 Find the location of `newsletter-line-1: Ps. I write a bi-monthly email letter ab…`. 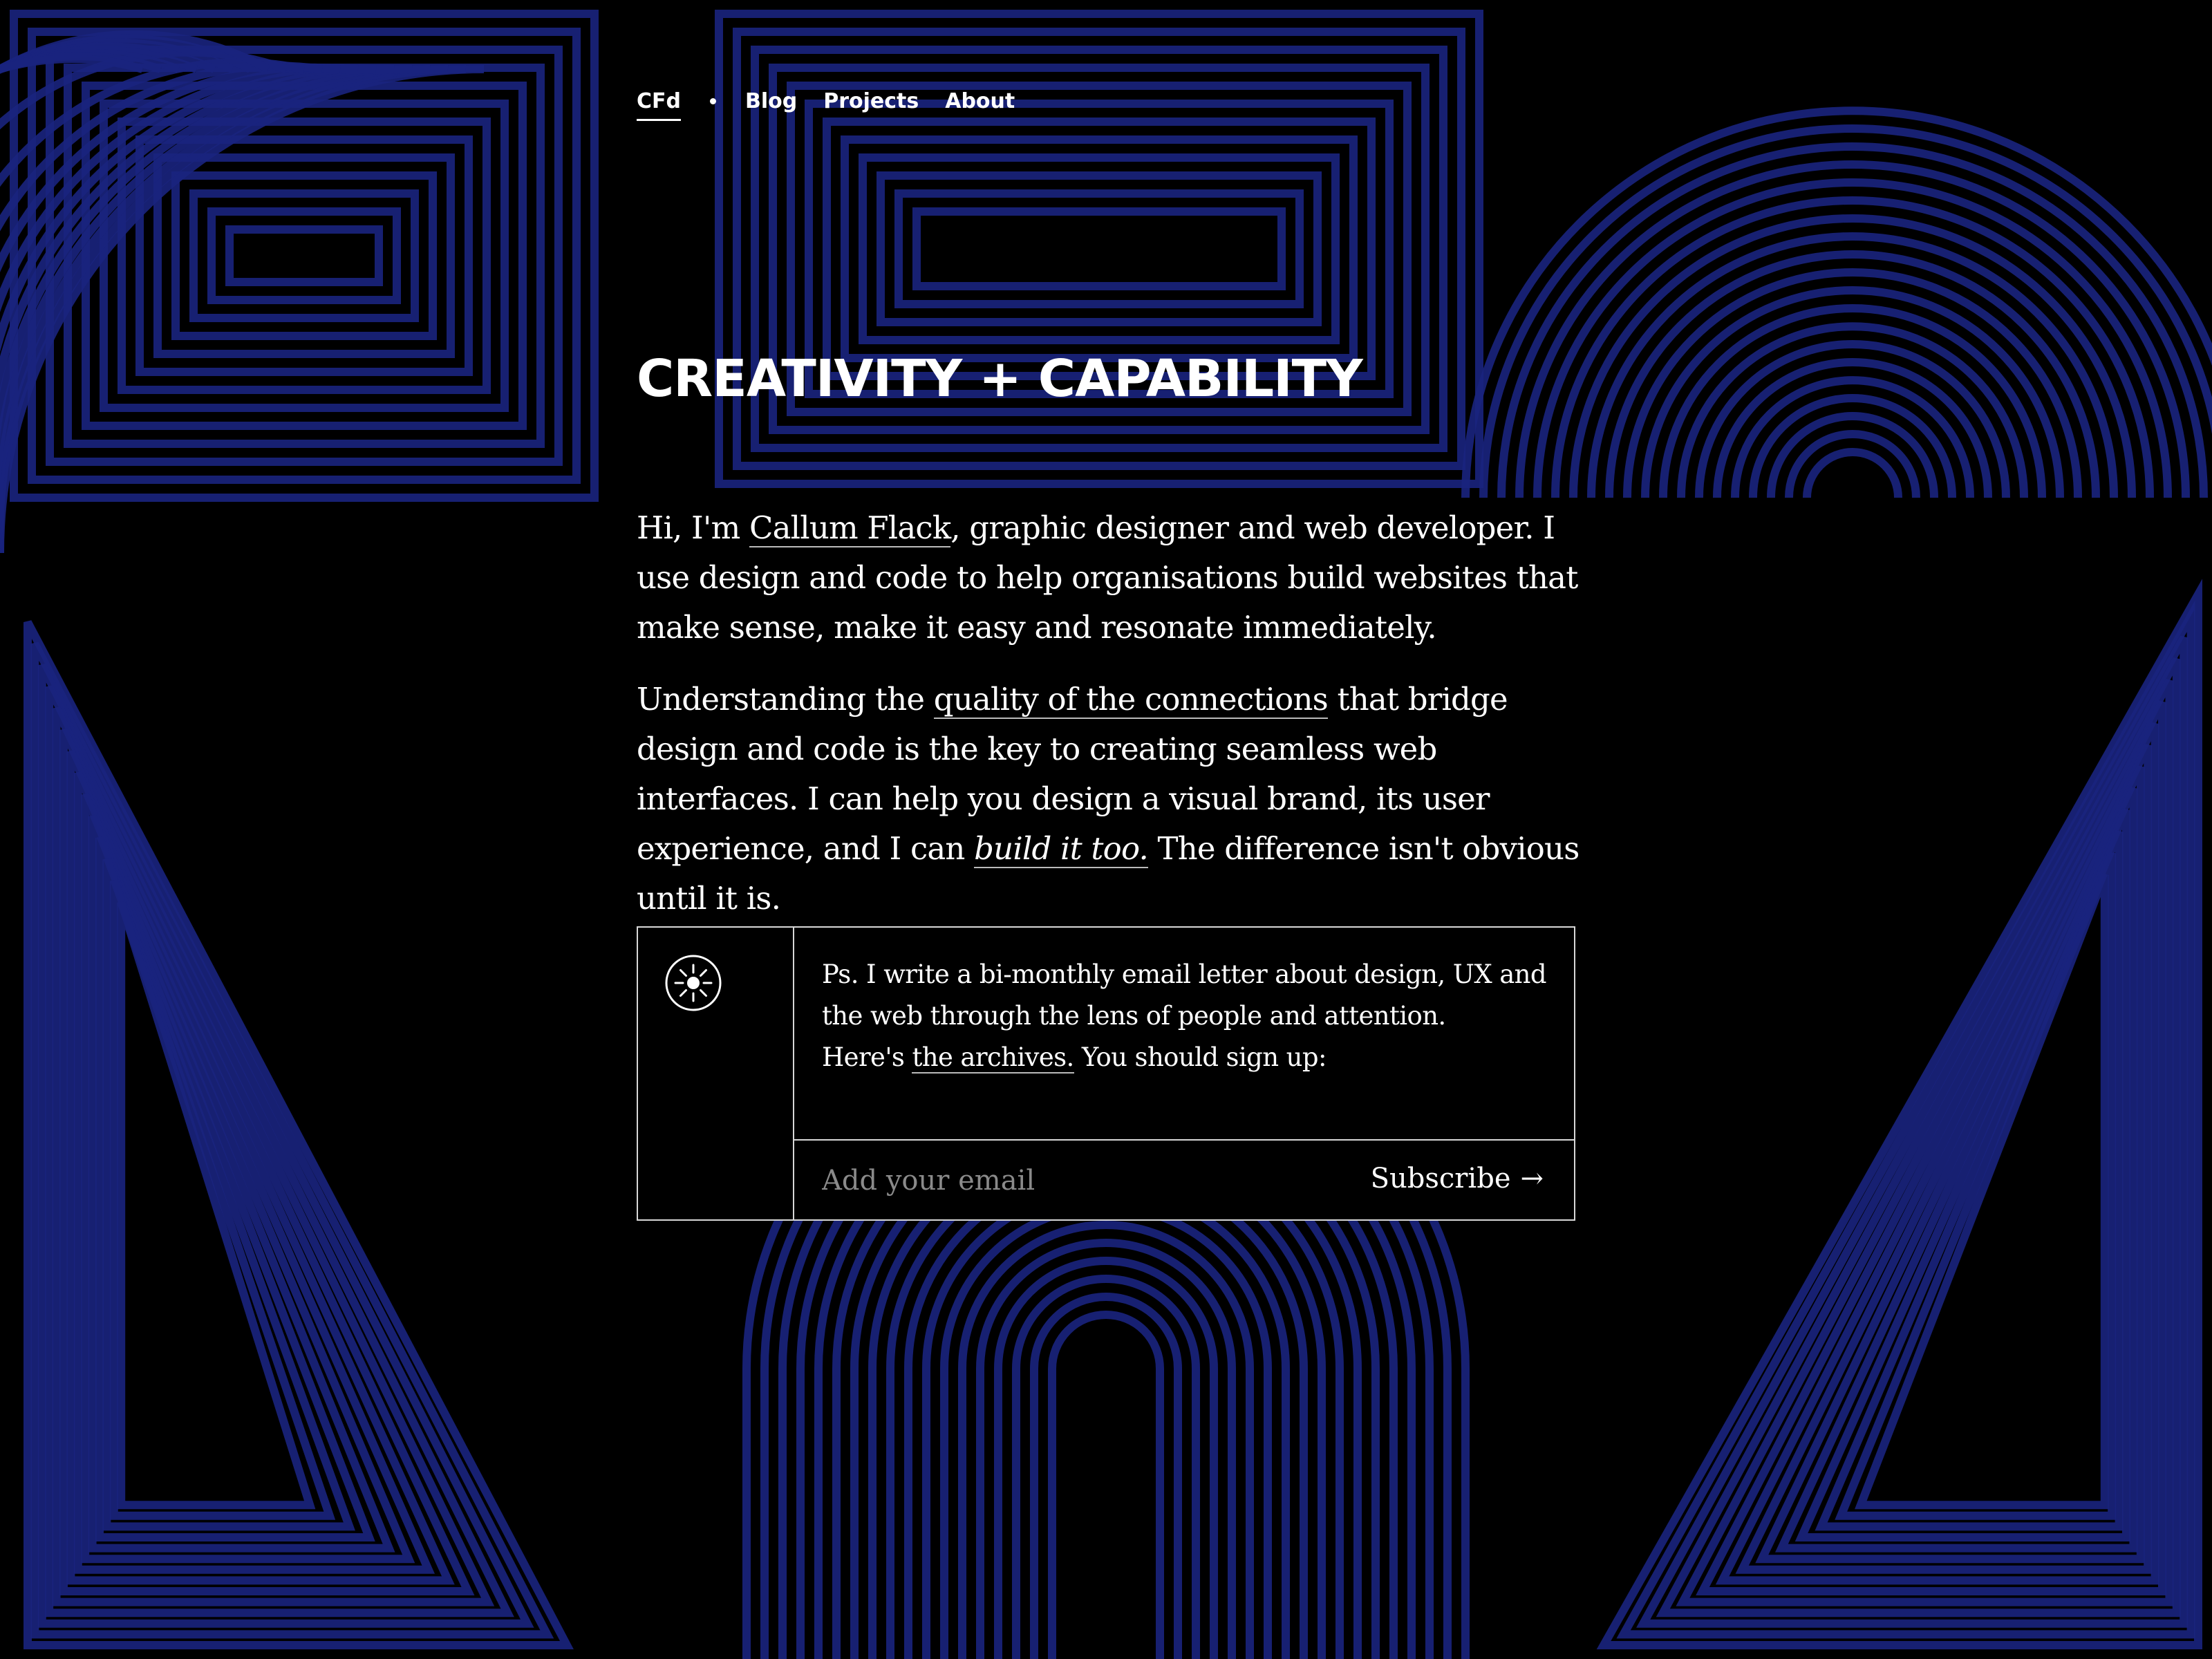

newsletter-line-1: Ps. I write a bi-monthly email letter ab… is located at coordinates (1185, 995).